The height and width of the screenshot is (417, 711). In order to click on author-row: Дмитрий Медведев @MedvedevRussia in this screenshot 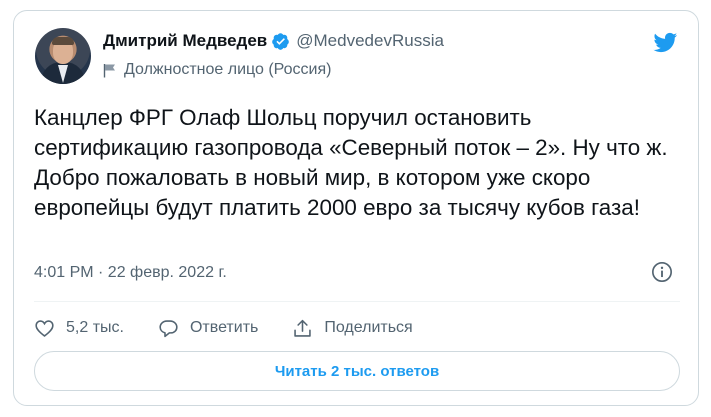, I will do `click(273, 41)`.